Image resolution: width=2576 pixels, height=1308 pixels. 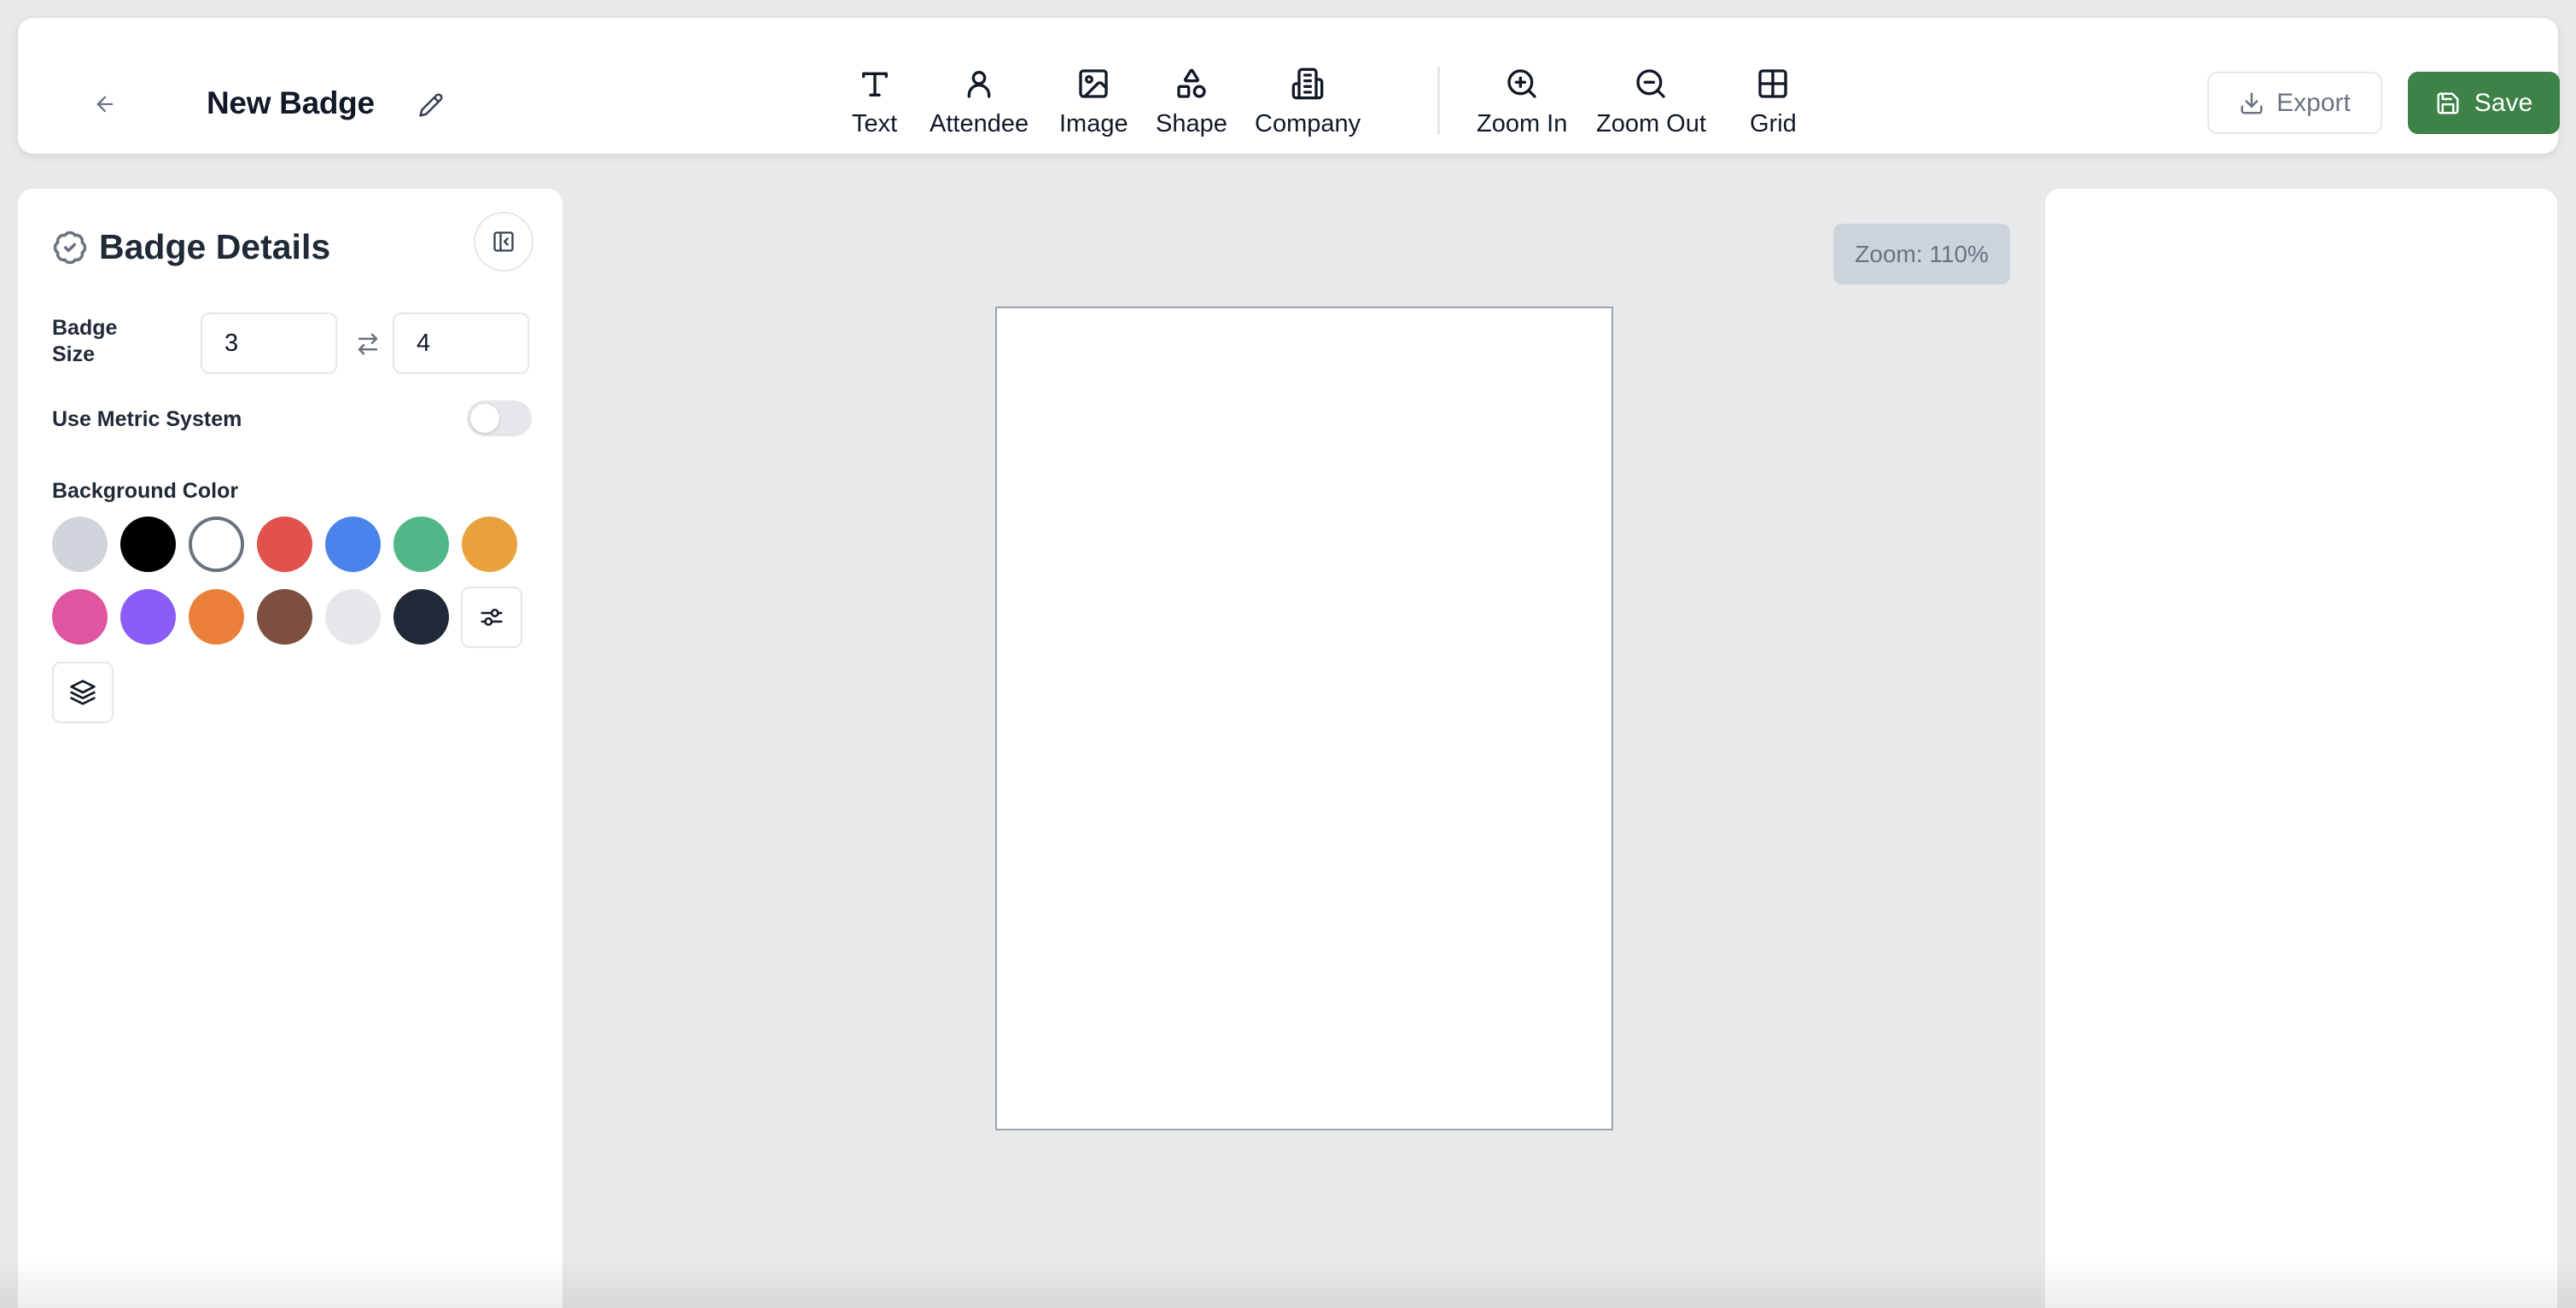 I want to click on export-button: Export, so click(x=2294, y=103).